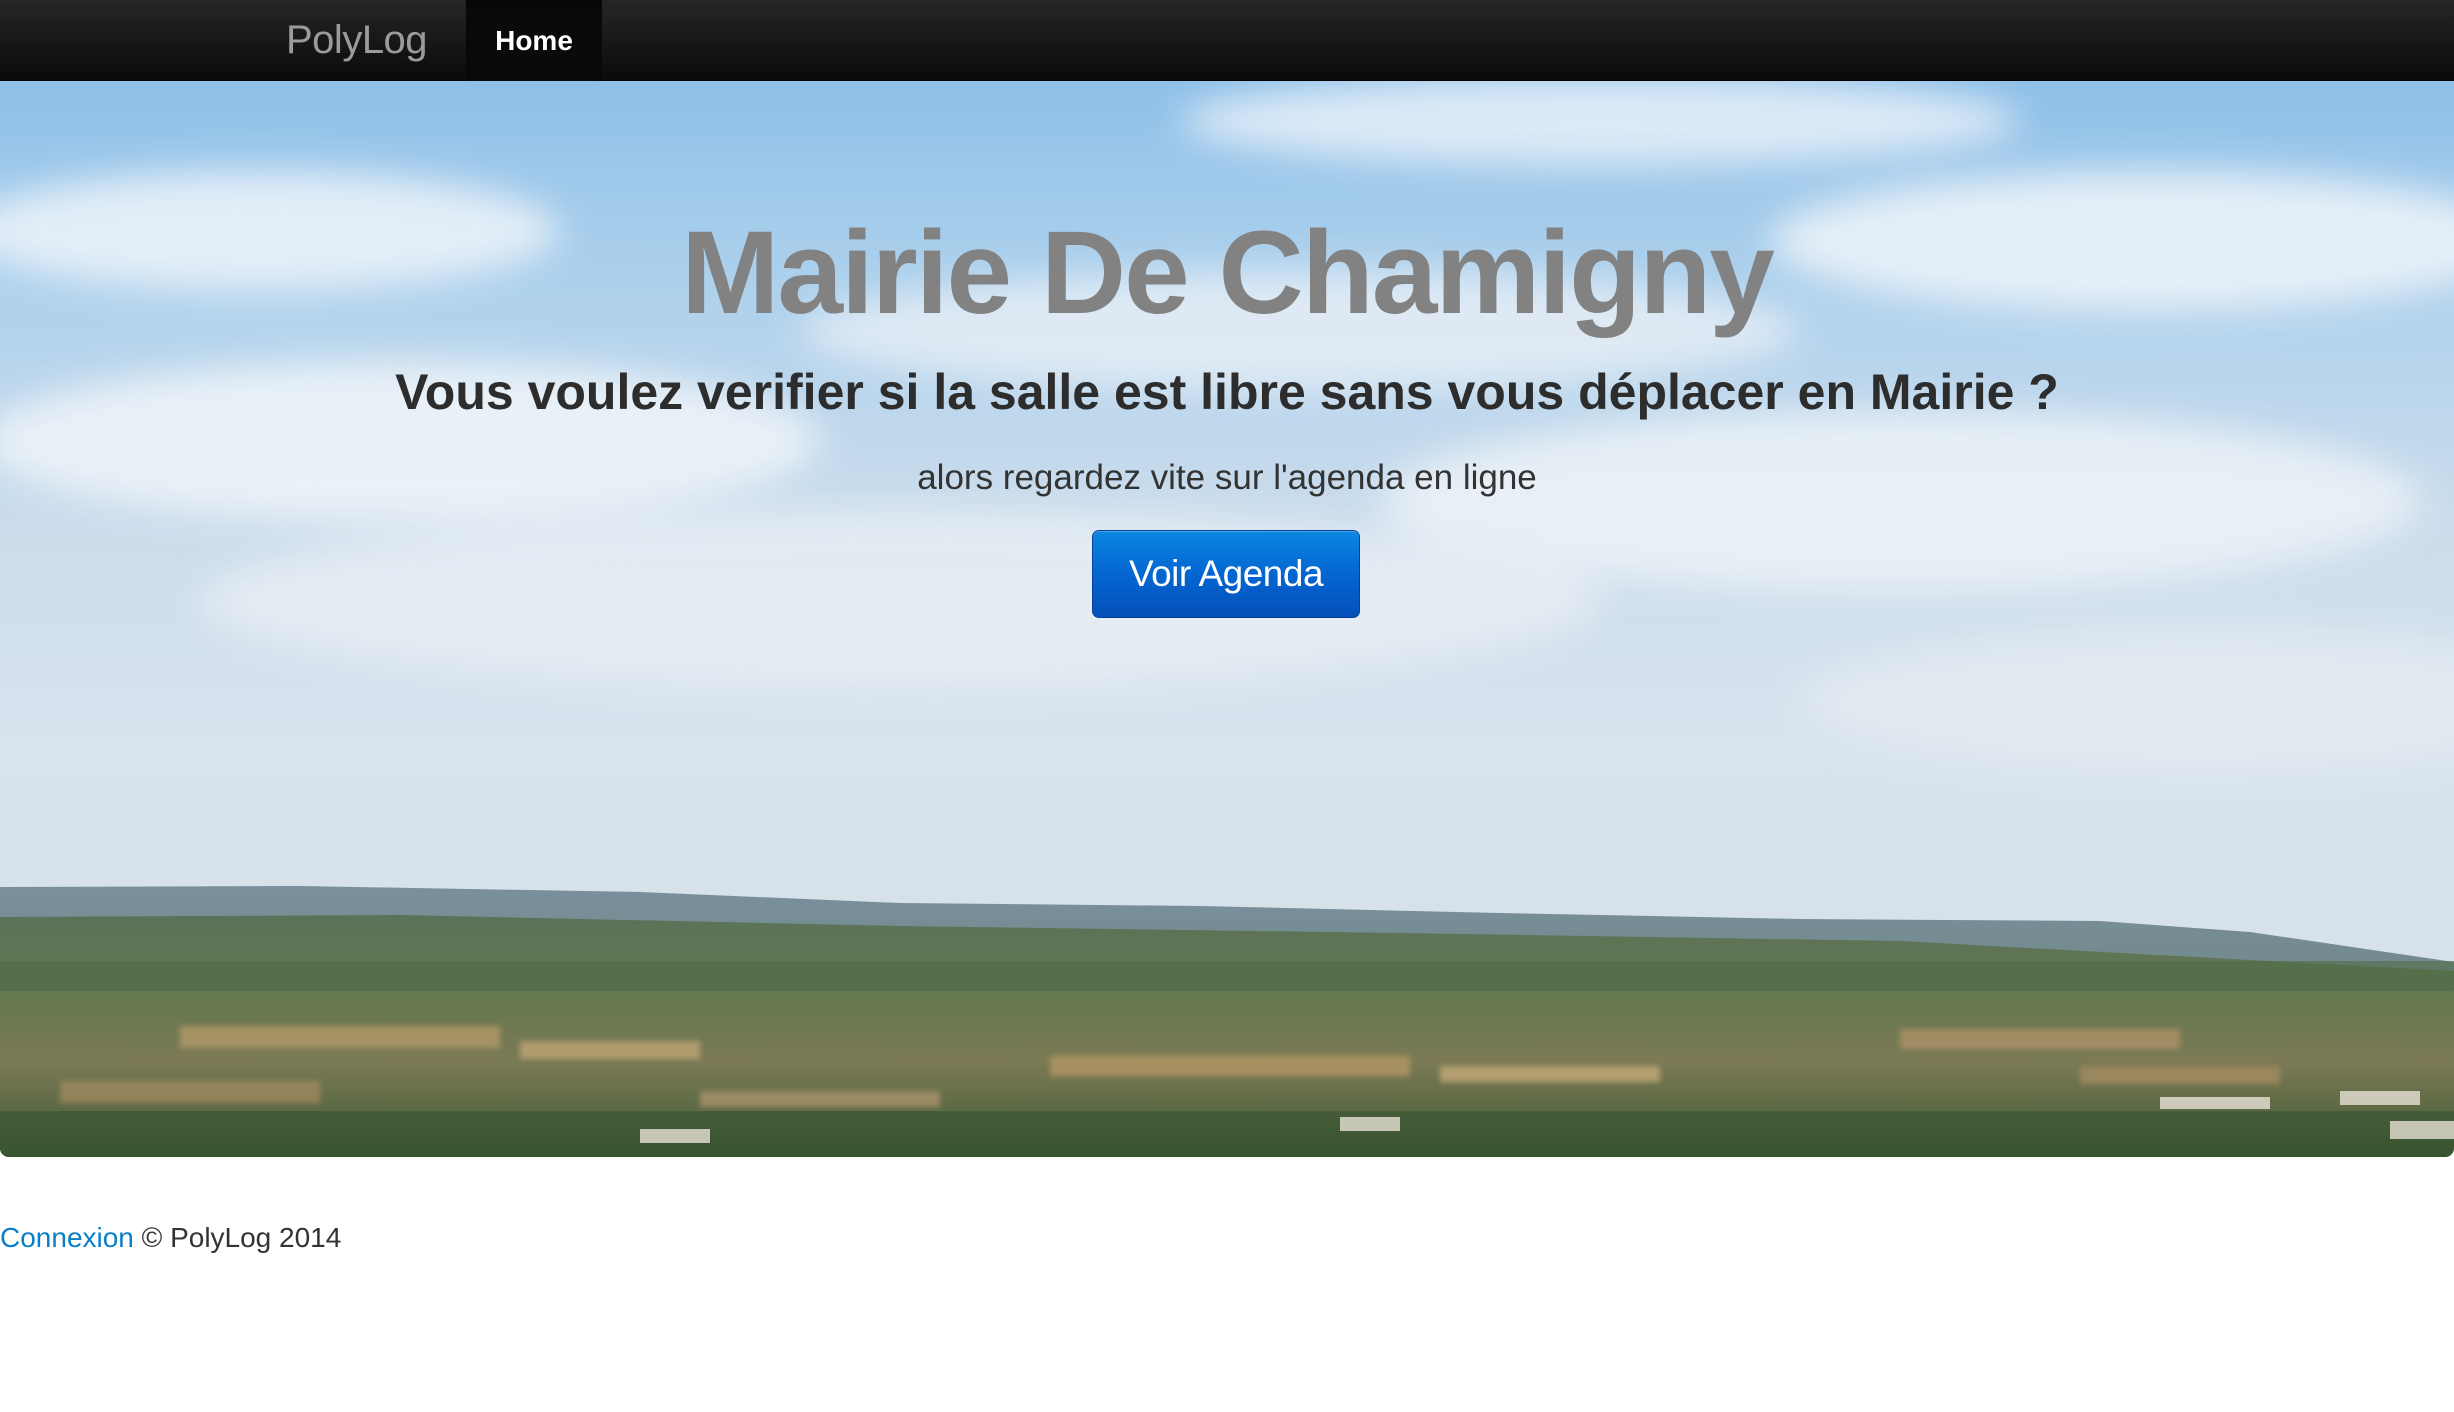 This screenshot has height=1412, width=2454. Describe the element at coordinates (357, 40) in the screenshot. I see `brand-logo: PolyLog` at that location.